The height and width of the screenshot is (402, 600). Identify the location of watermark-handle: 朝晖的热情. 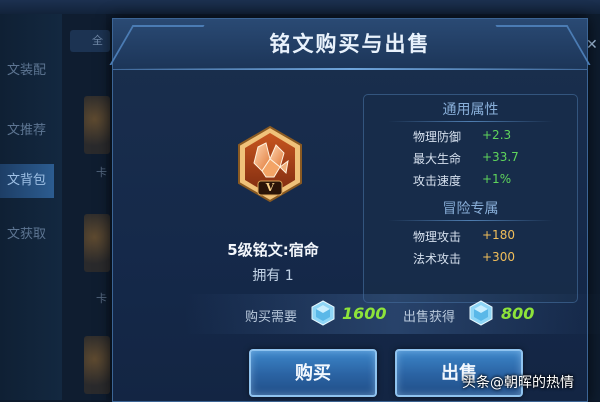
(539, 383).